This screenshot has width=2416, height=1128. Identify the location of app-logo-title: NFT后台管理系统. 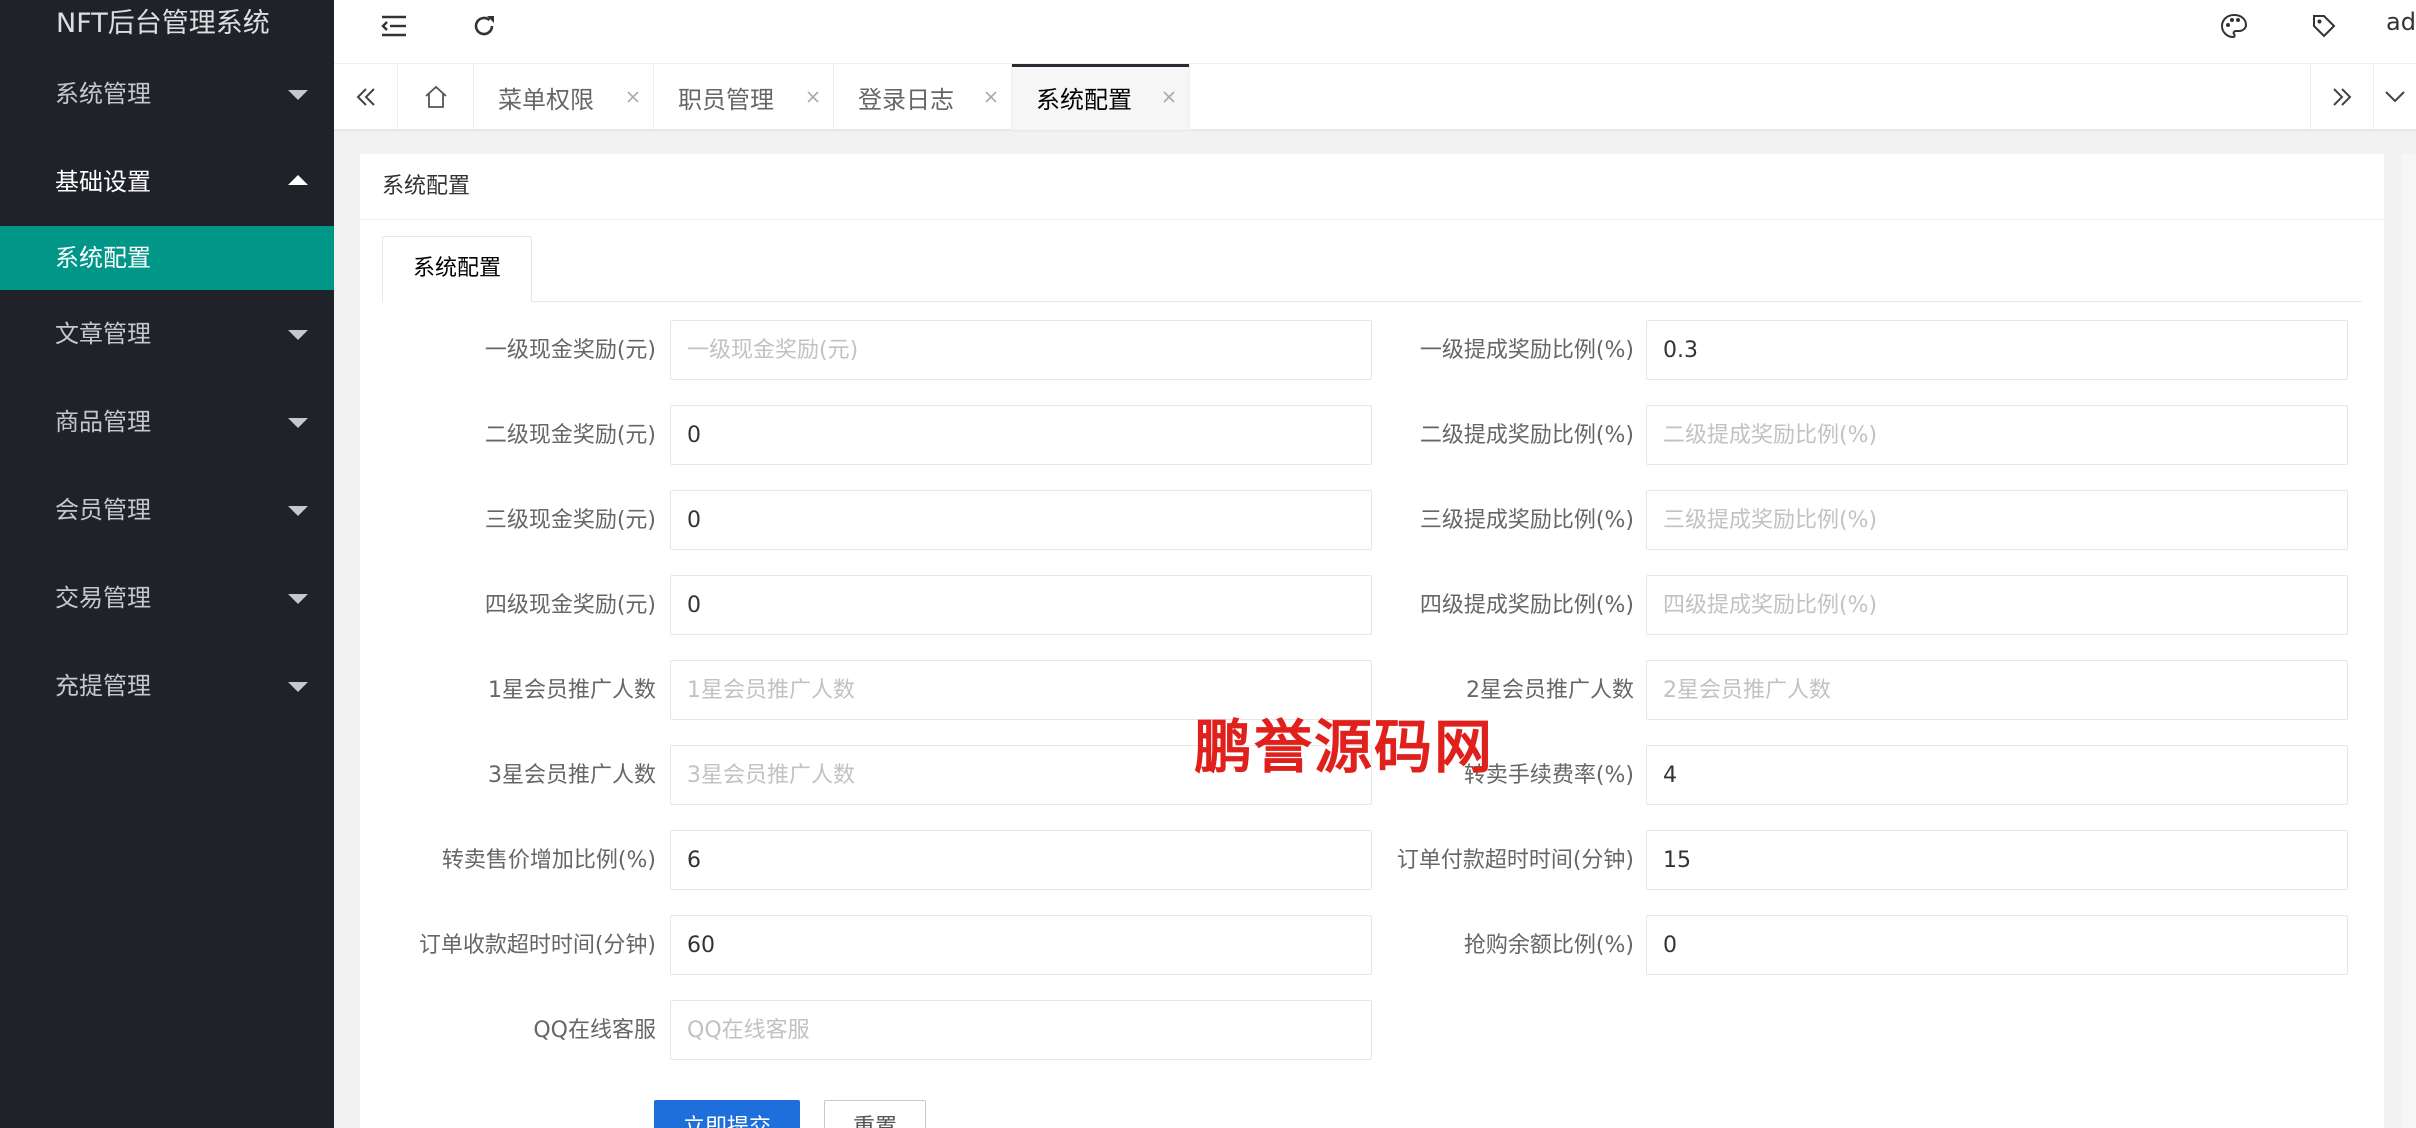
(163, 23).